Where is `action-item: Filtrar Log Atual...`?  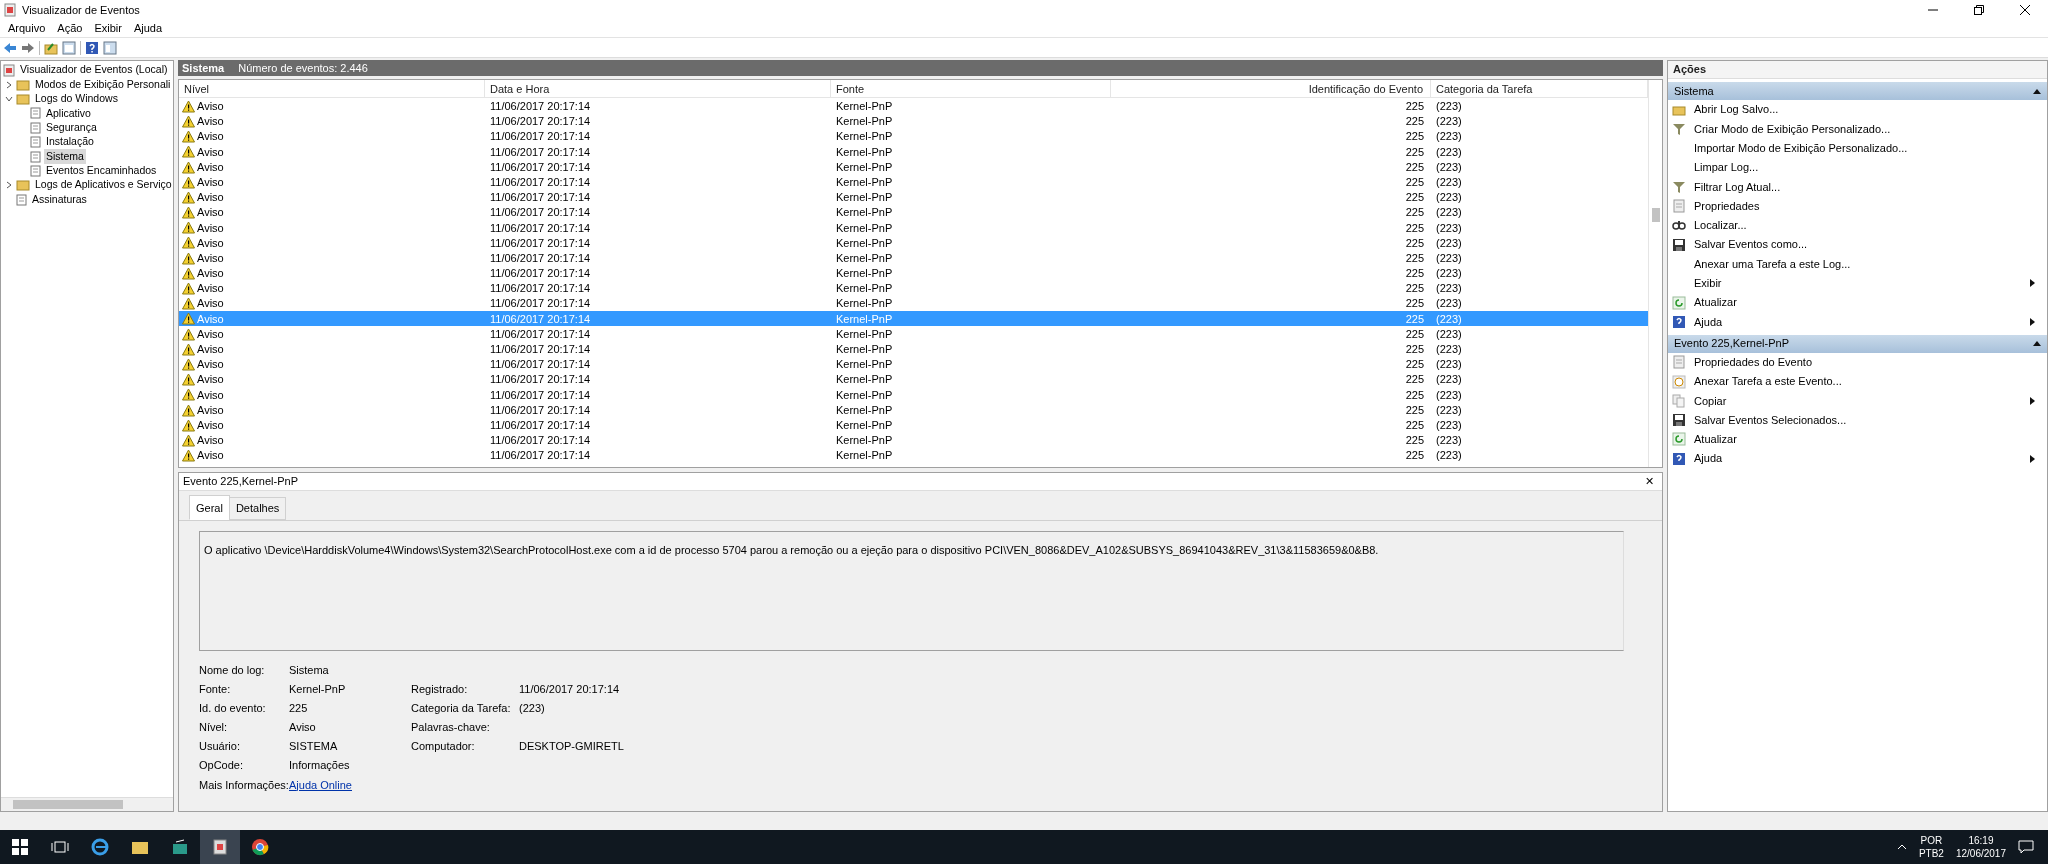 action-item: Filtrar Log Atual... is located at coordinates (1857, 187).